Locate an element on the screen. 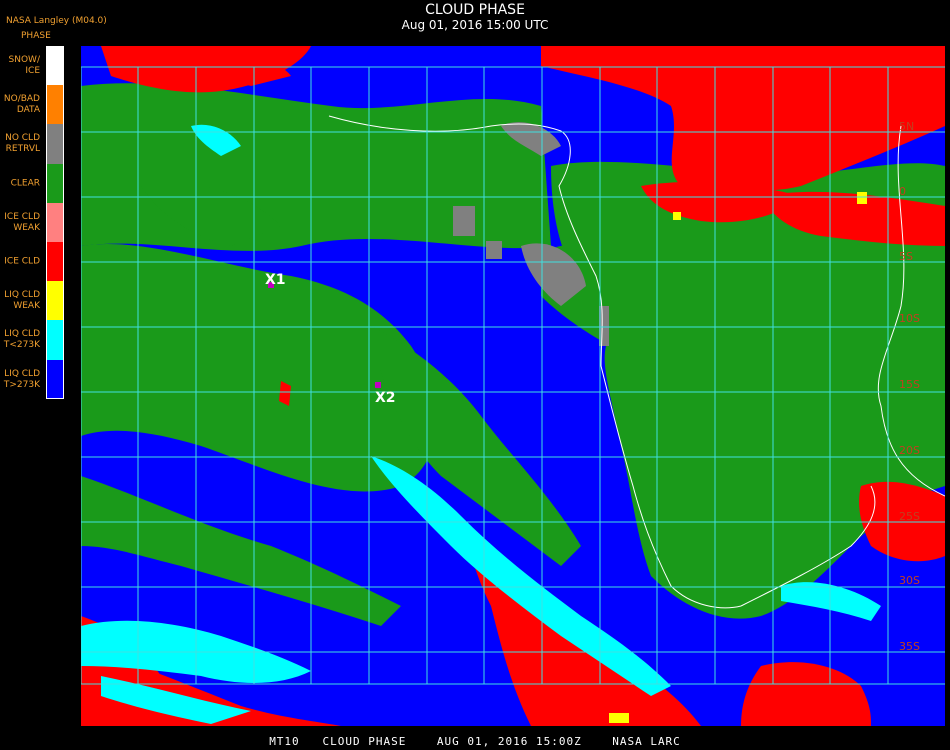  legend-item-label: CLEAR is located at coordinates (25, 183).